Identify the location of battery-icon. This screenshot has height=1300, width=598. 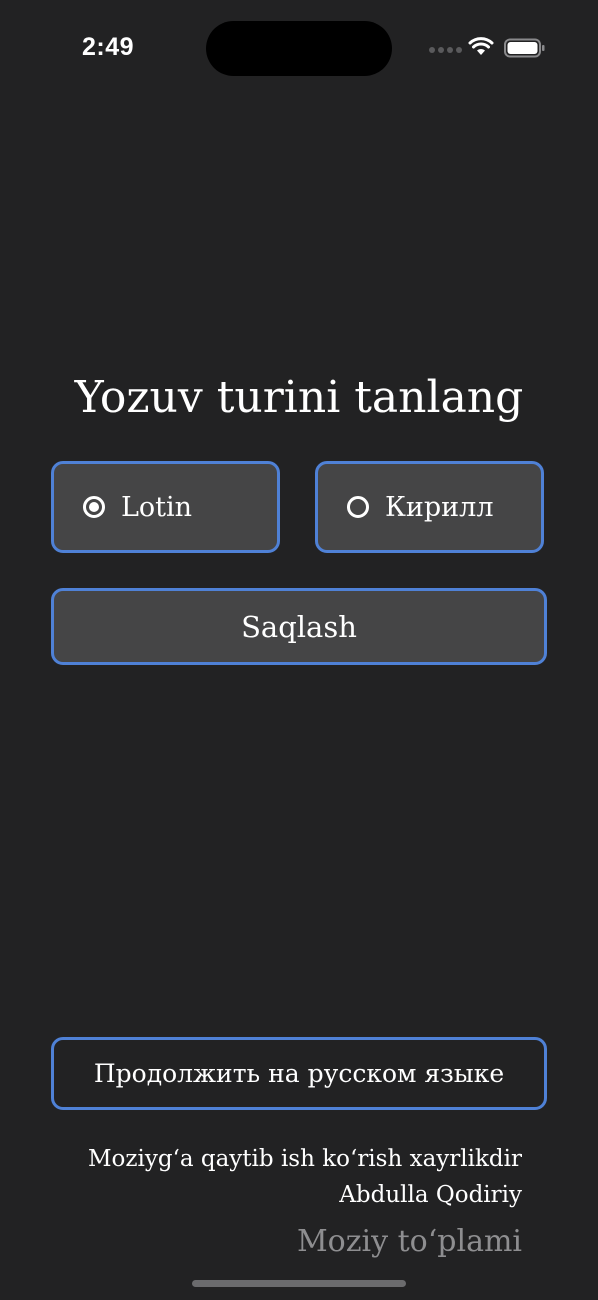
(524, 48).